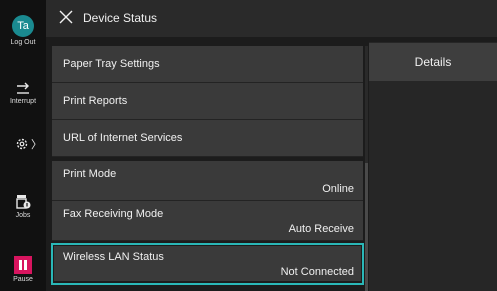 The width and height of the screenshot is (497, 291). Describe the element at coordinates (23, 265) in the screenshot. I see `pause-icon` at that location.